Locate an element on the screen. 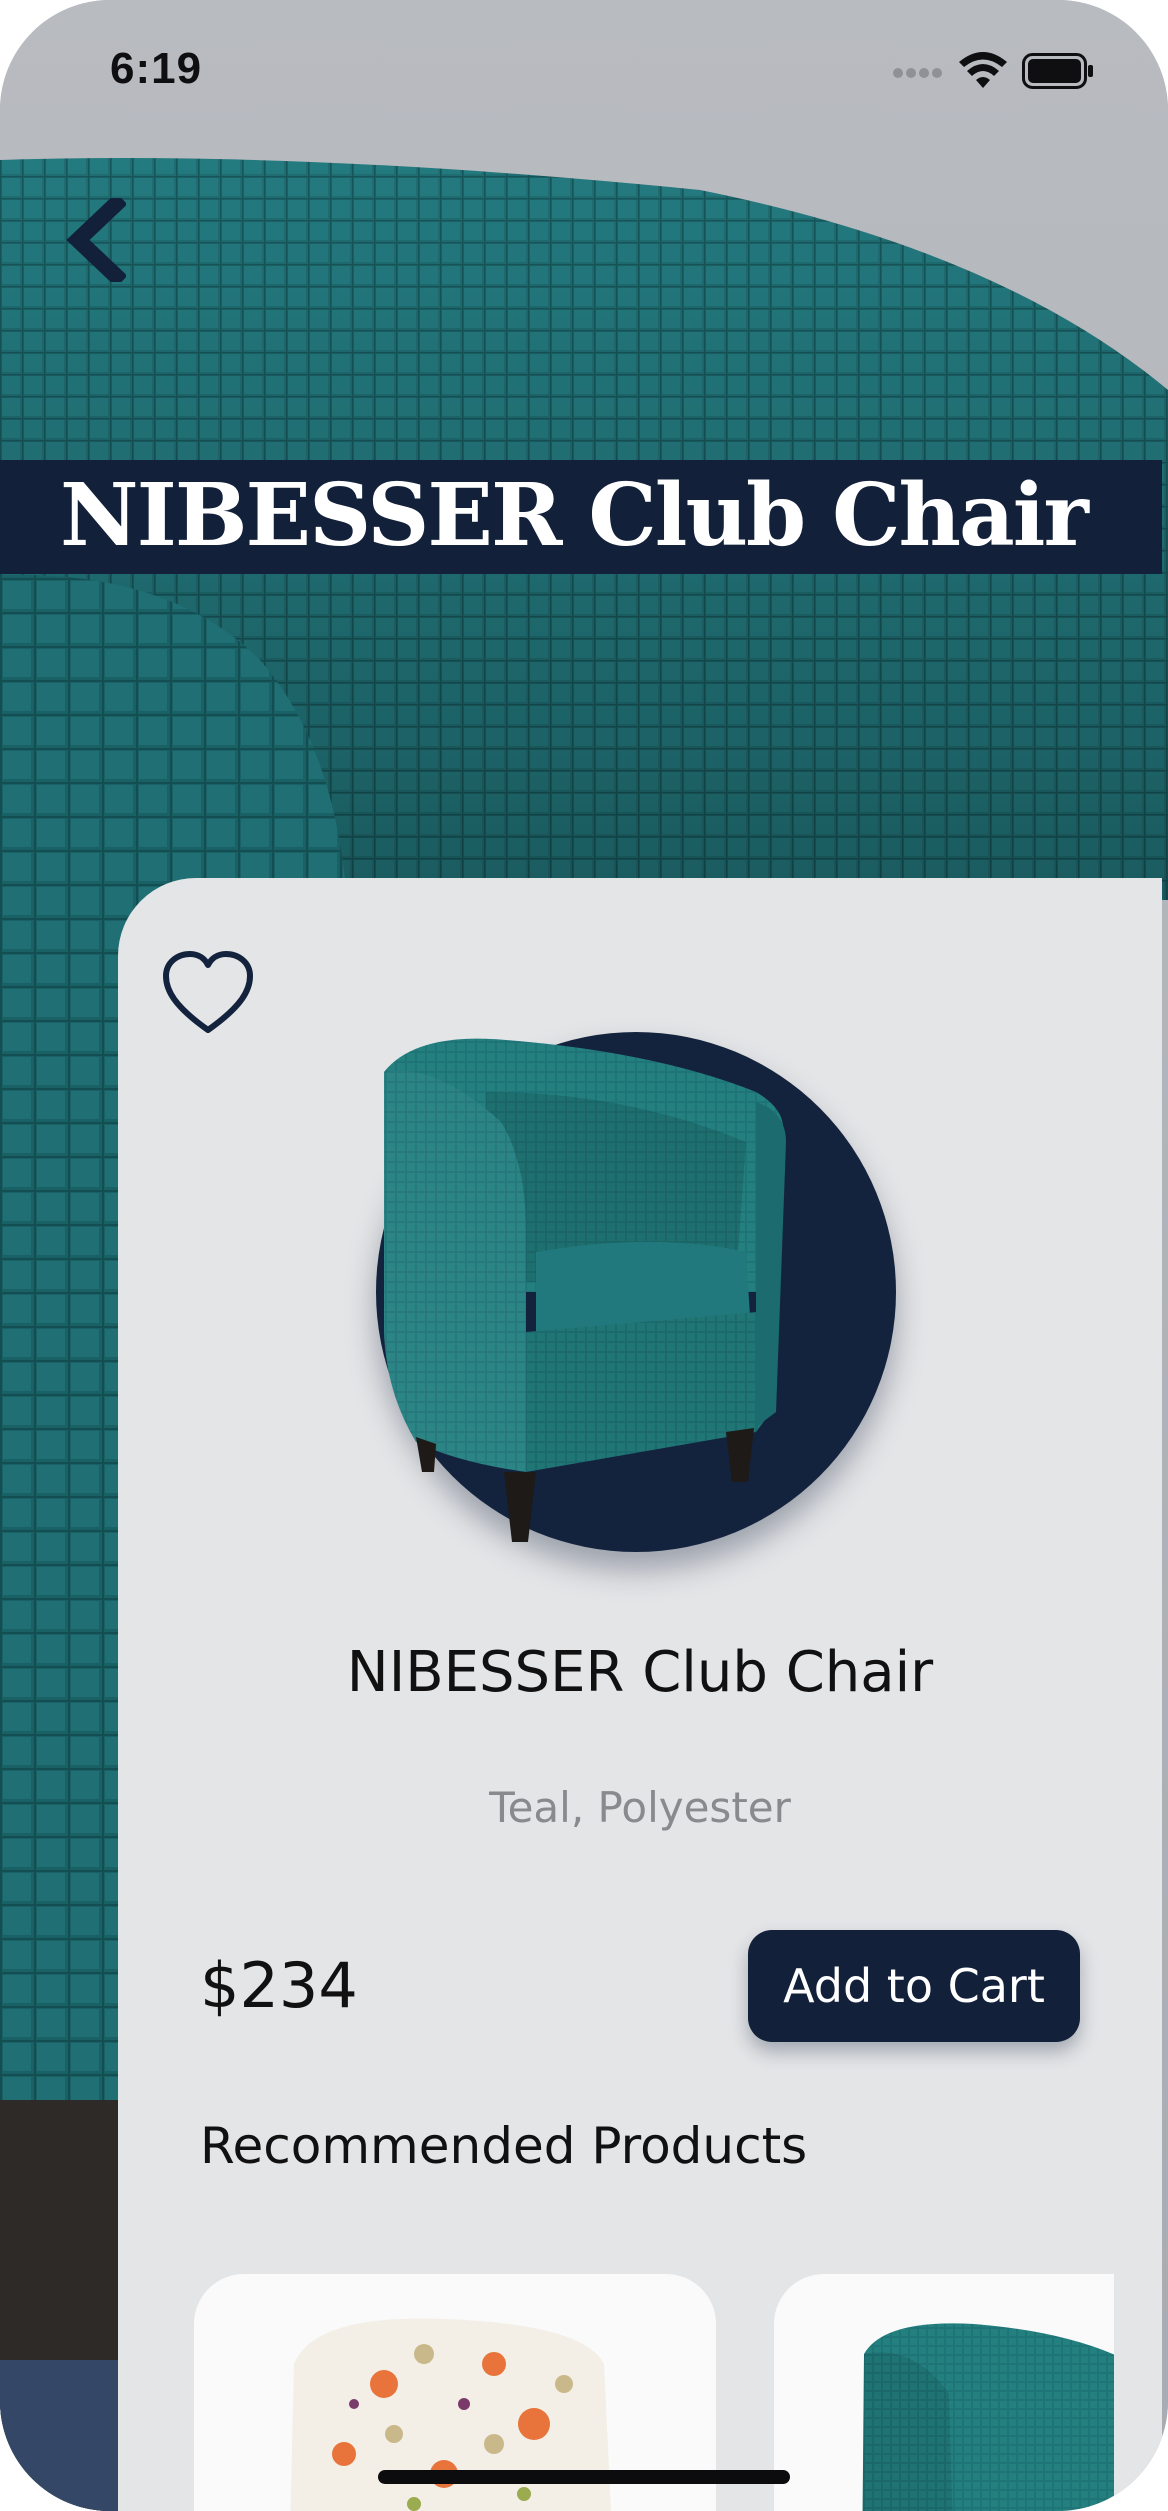 This screenshot has height=2511, width=1168. status-icons is located at coordinates (993, 73).